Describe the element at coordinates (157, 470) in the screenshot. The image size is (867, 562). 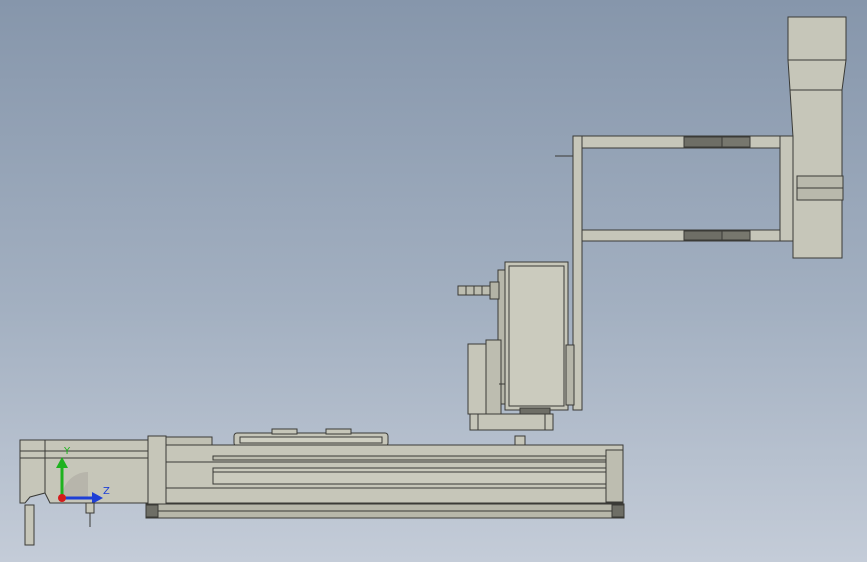
I see `end-plate-left` at that location.